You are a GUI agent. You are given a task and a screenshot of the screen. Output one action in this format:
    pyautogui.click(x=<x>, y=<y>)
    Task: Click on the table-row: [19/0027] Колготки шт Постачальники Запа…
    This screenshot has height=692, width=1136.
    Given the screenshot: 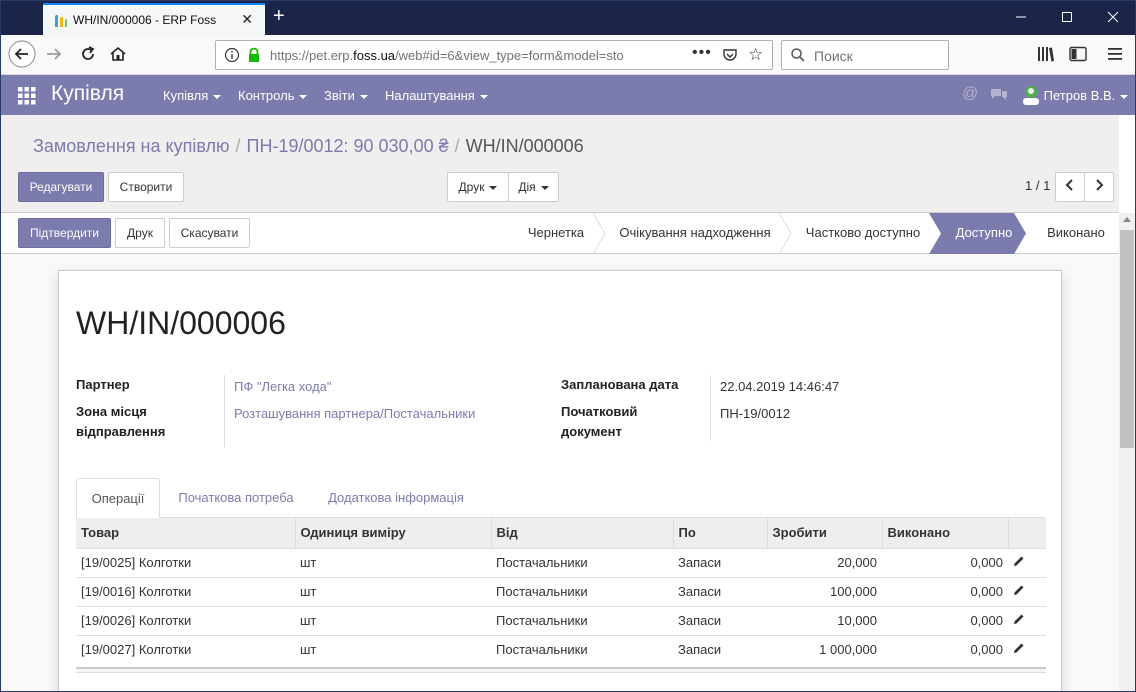 What is the action you would take?
    pyautogui.click(x=561, y=649)
    